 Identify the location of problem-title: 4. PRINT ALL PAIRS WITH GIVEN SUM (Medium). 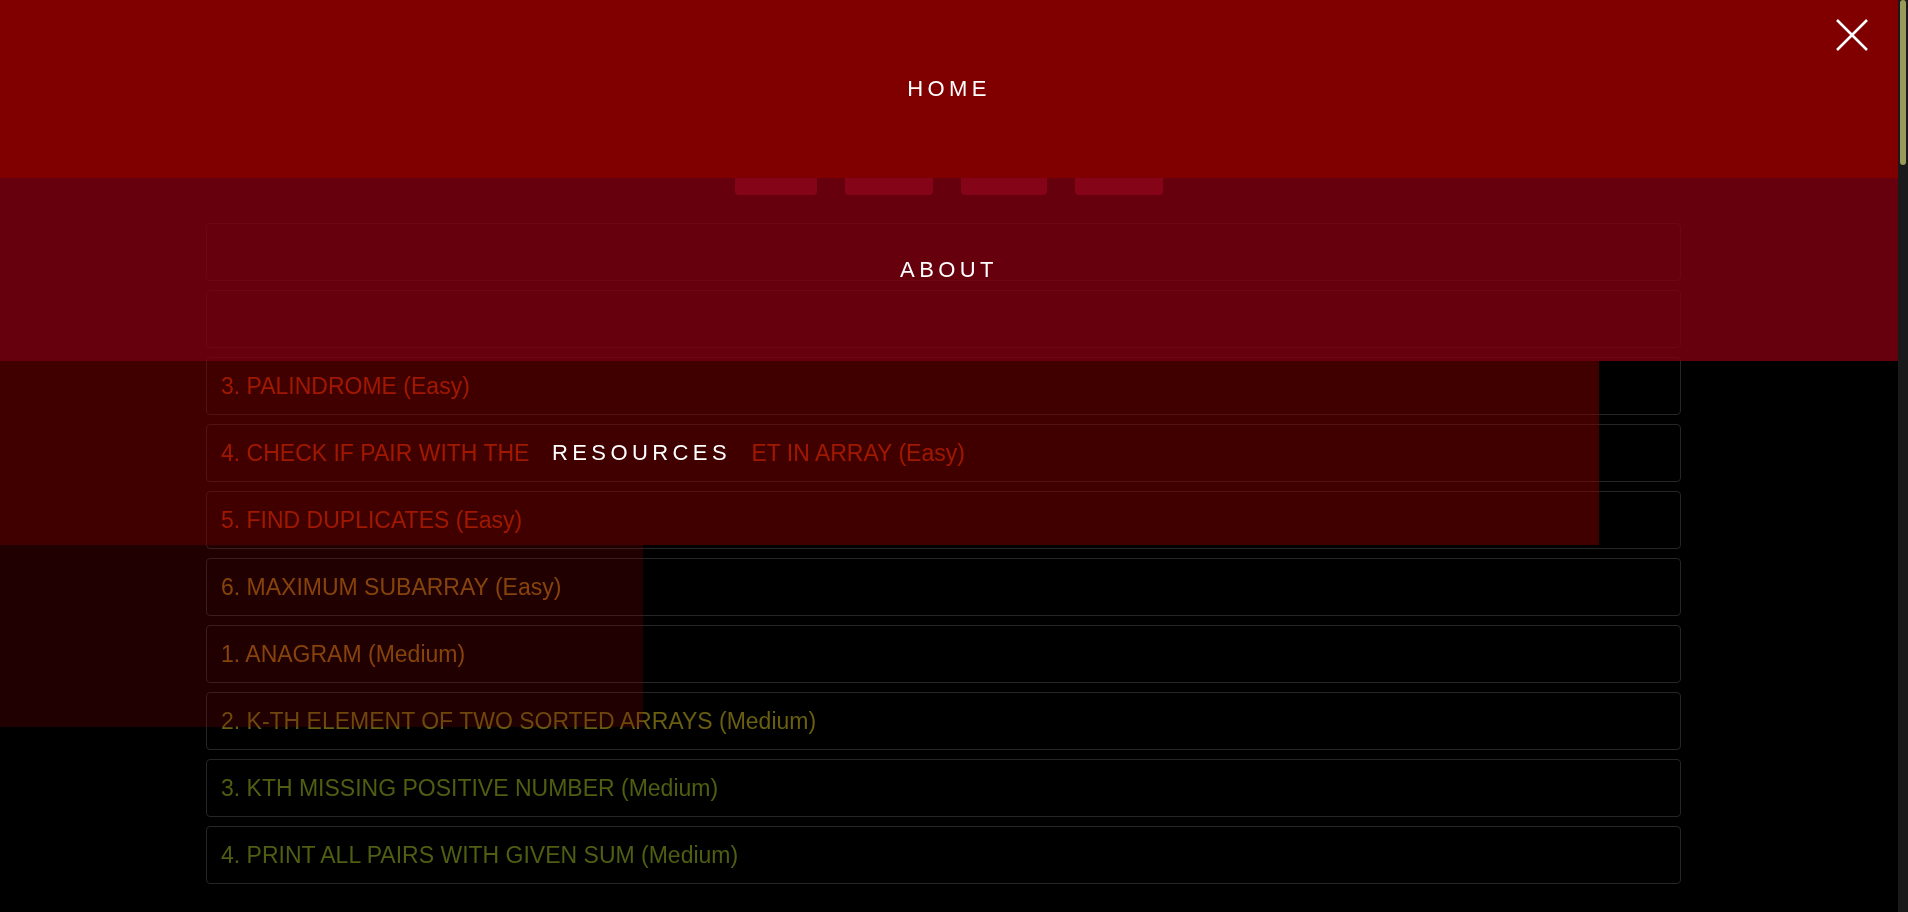
(480, 855).